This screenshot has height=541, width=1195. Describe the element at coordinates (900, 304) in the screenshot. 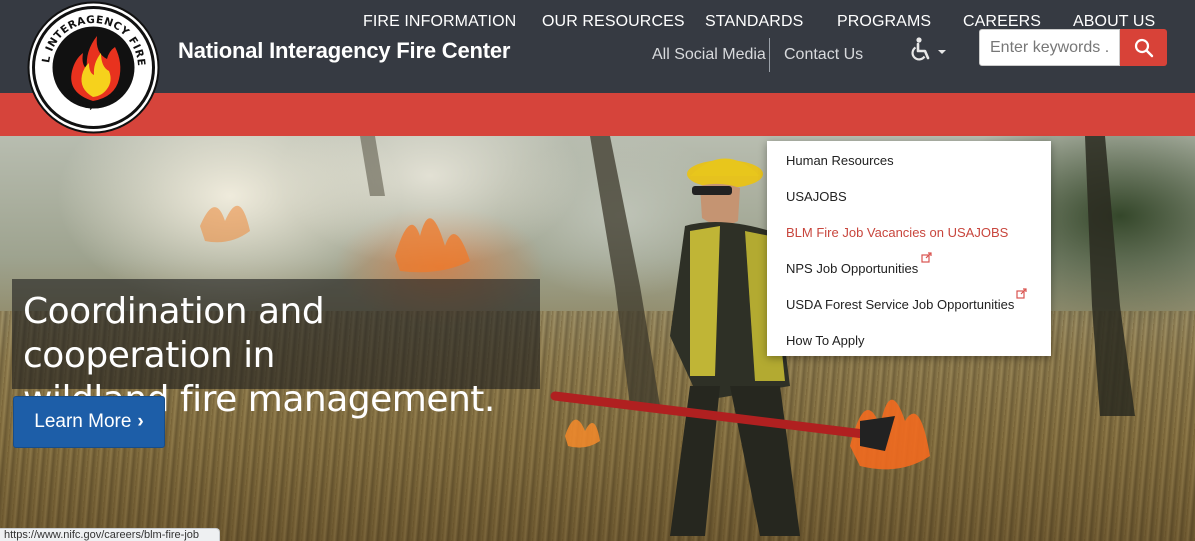

I see `menu-item-usda-forest-service-jobs: USDA Forest Service Job Opportunities` at that location.